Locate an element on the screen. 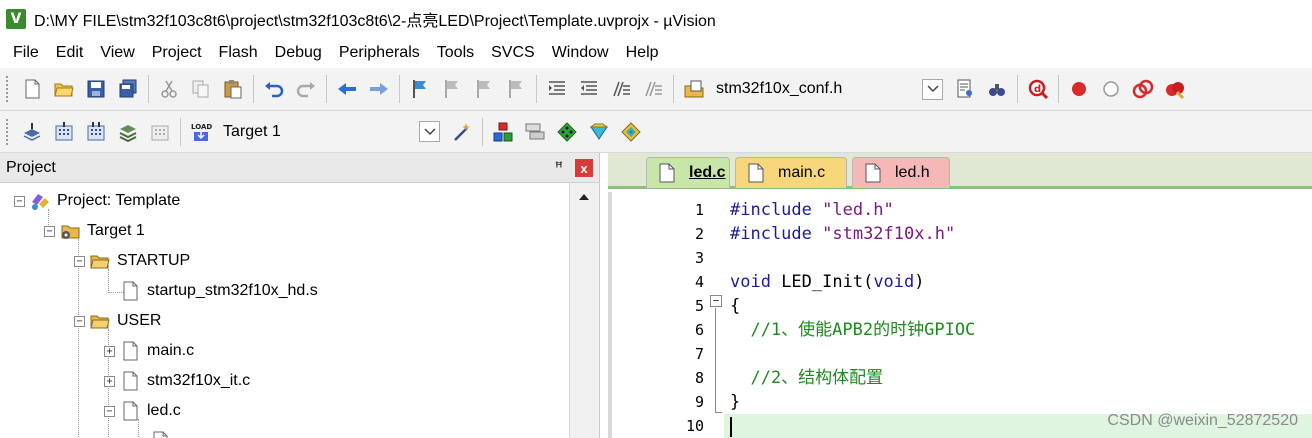 This screenshot has width=1312, height=438. menu-debug: Debug is located at coordinates (298, 53).